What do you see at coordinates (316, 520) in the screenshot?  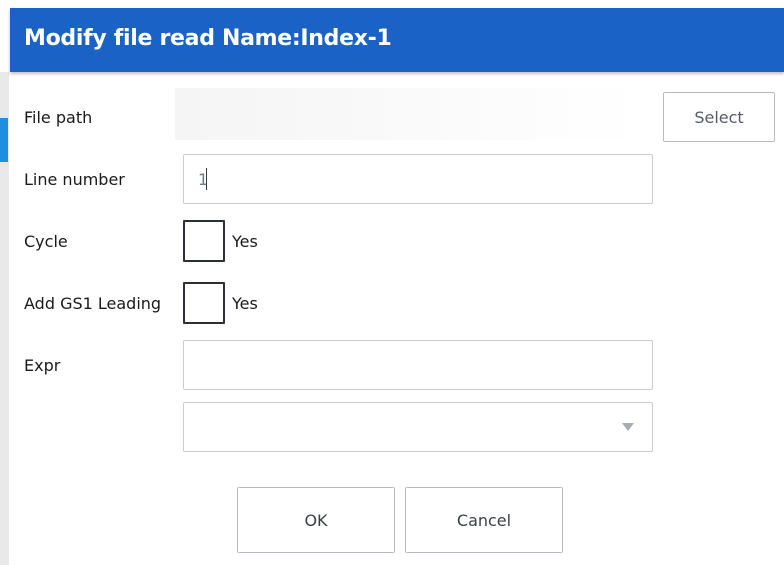 I see `ok-button: OK` at bounding box center [316, 520].